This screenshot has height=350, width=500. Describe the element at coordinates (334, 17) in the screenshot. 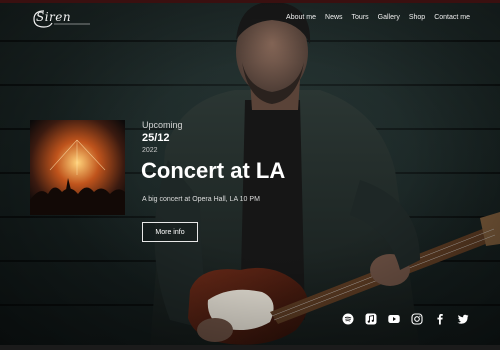

I see `nav-news: News` at that location.